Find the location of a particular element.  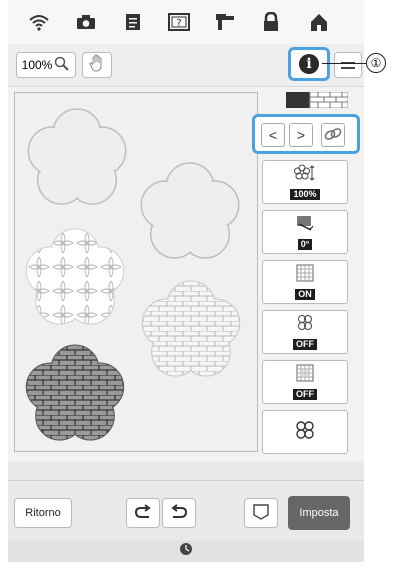

multi-select-tool-button: OFF is located at coordinates (305, 332).